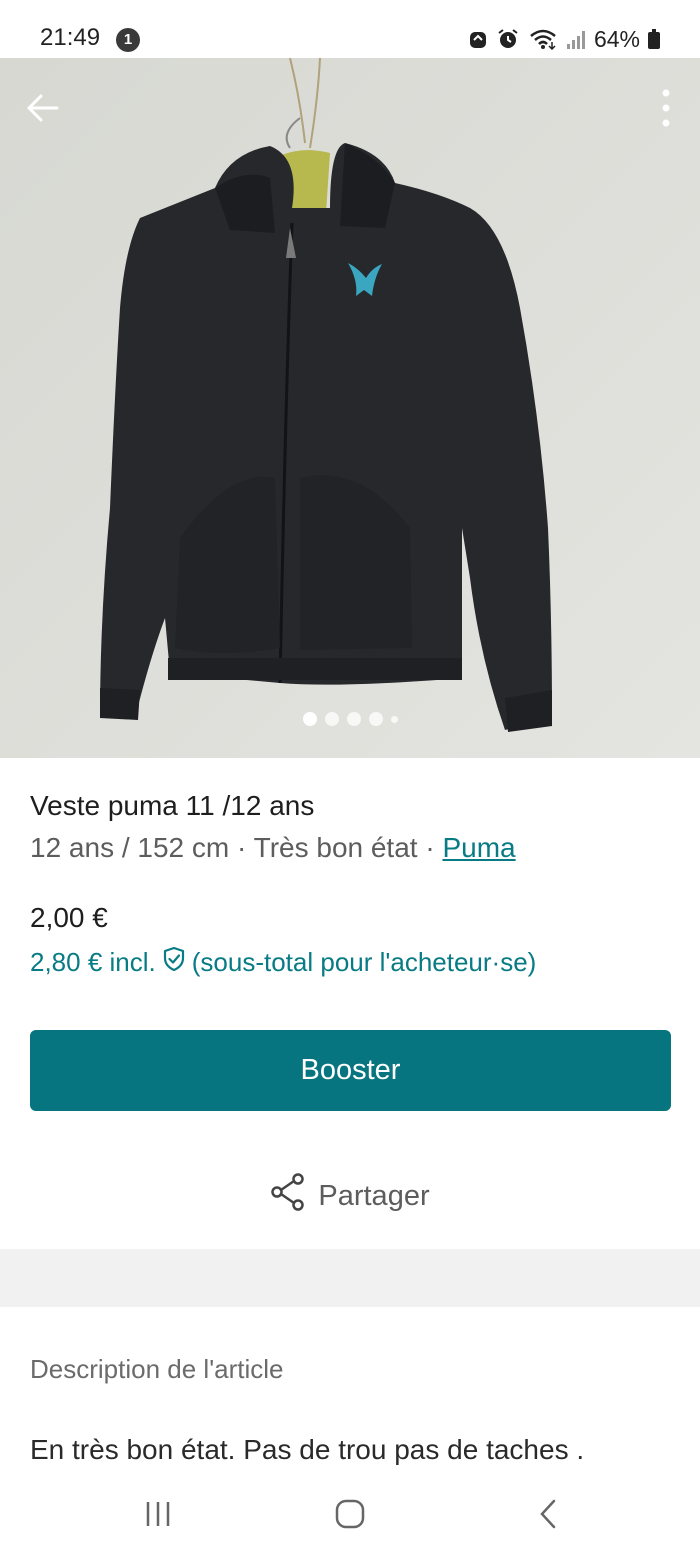  I want to click on section-divider, so click(350, 1278).